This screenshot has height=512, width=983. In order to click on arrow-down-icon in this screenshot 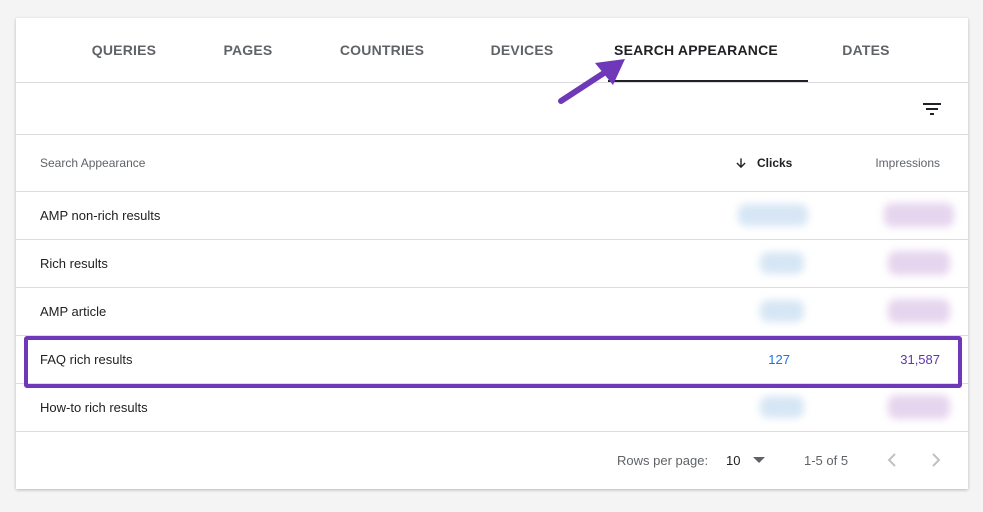, I will do `click(741, 163)`.